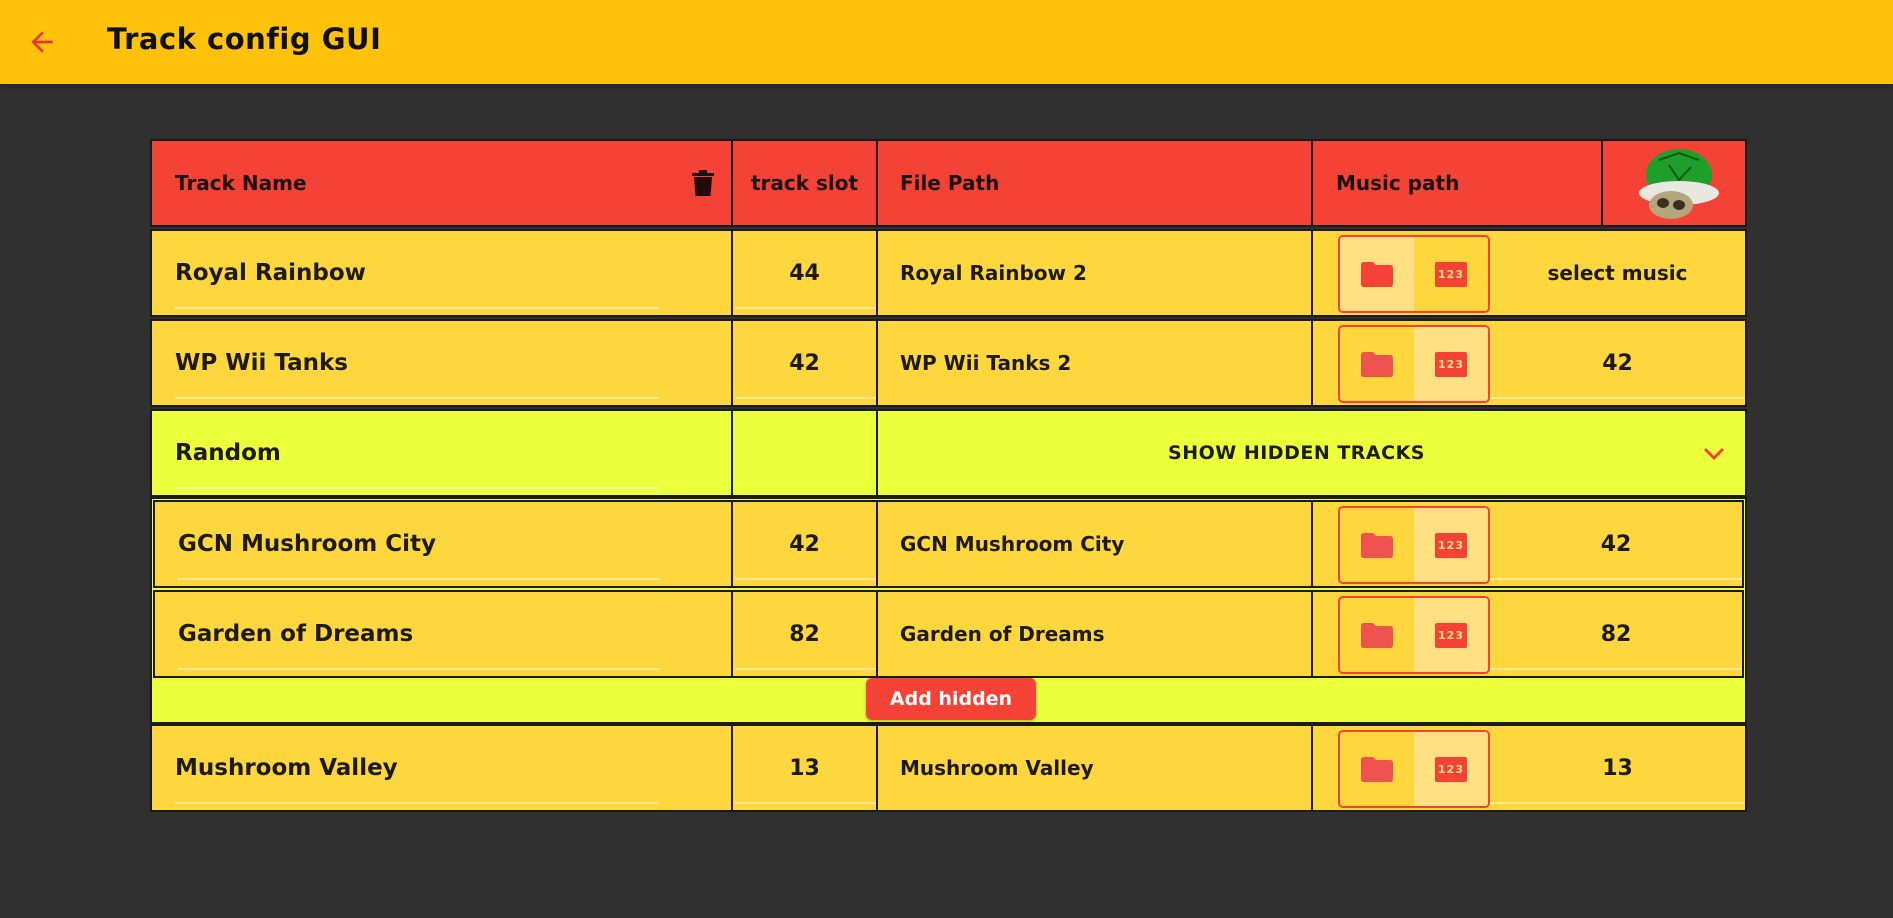 This screenshot has height=918, width=1893. I want to click on track-name-input: Garden of Dreams, so click(295, 634).